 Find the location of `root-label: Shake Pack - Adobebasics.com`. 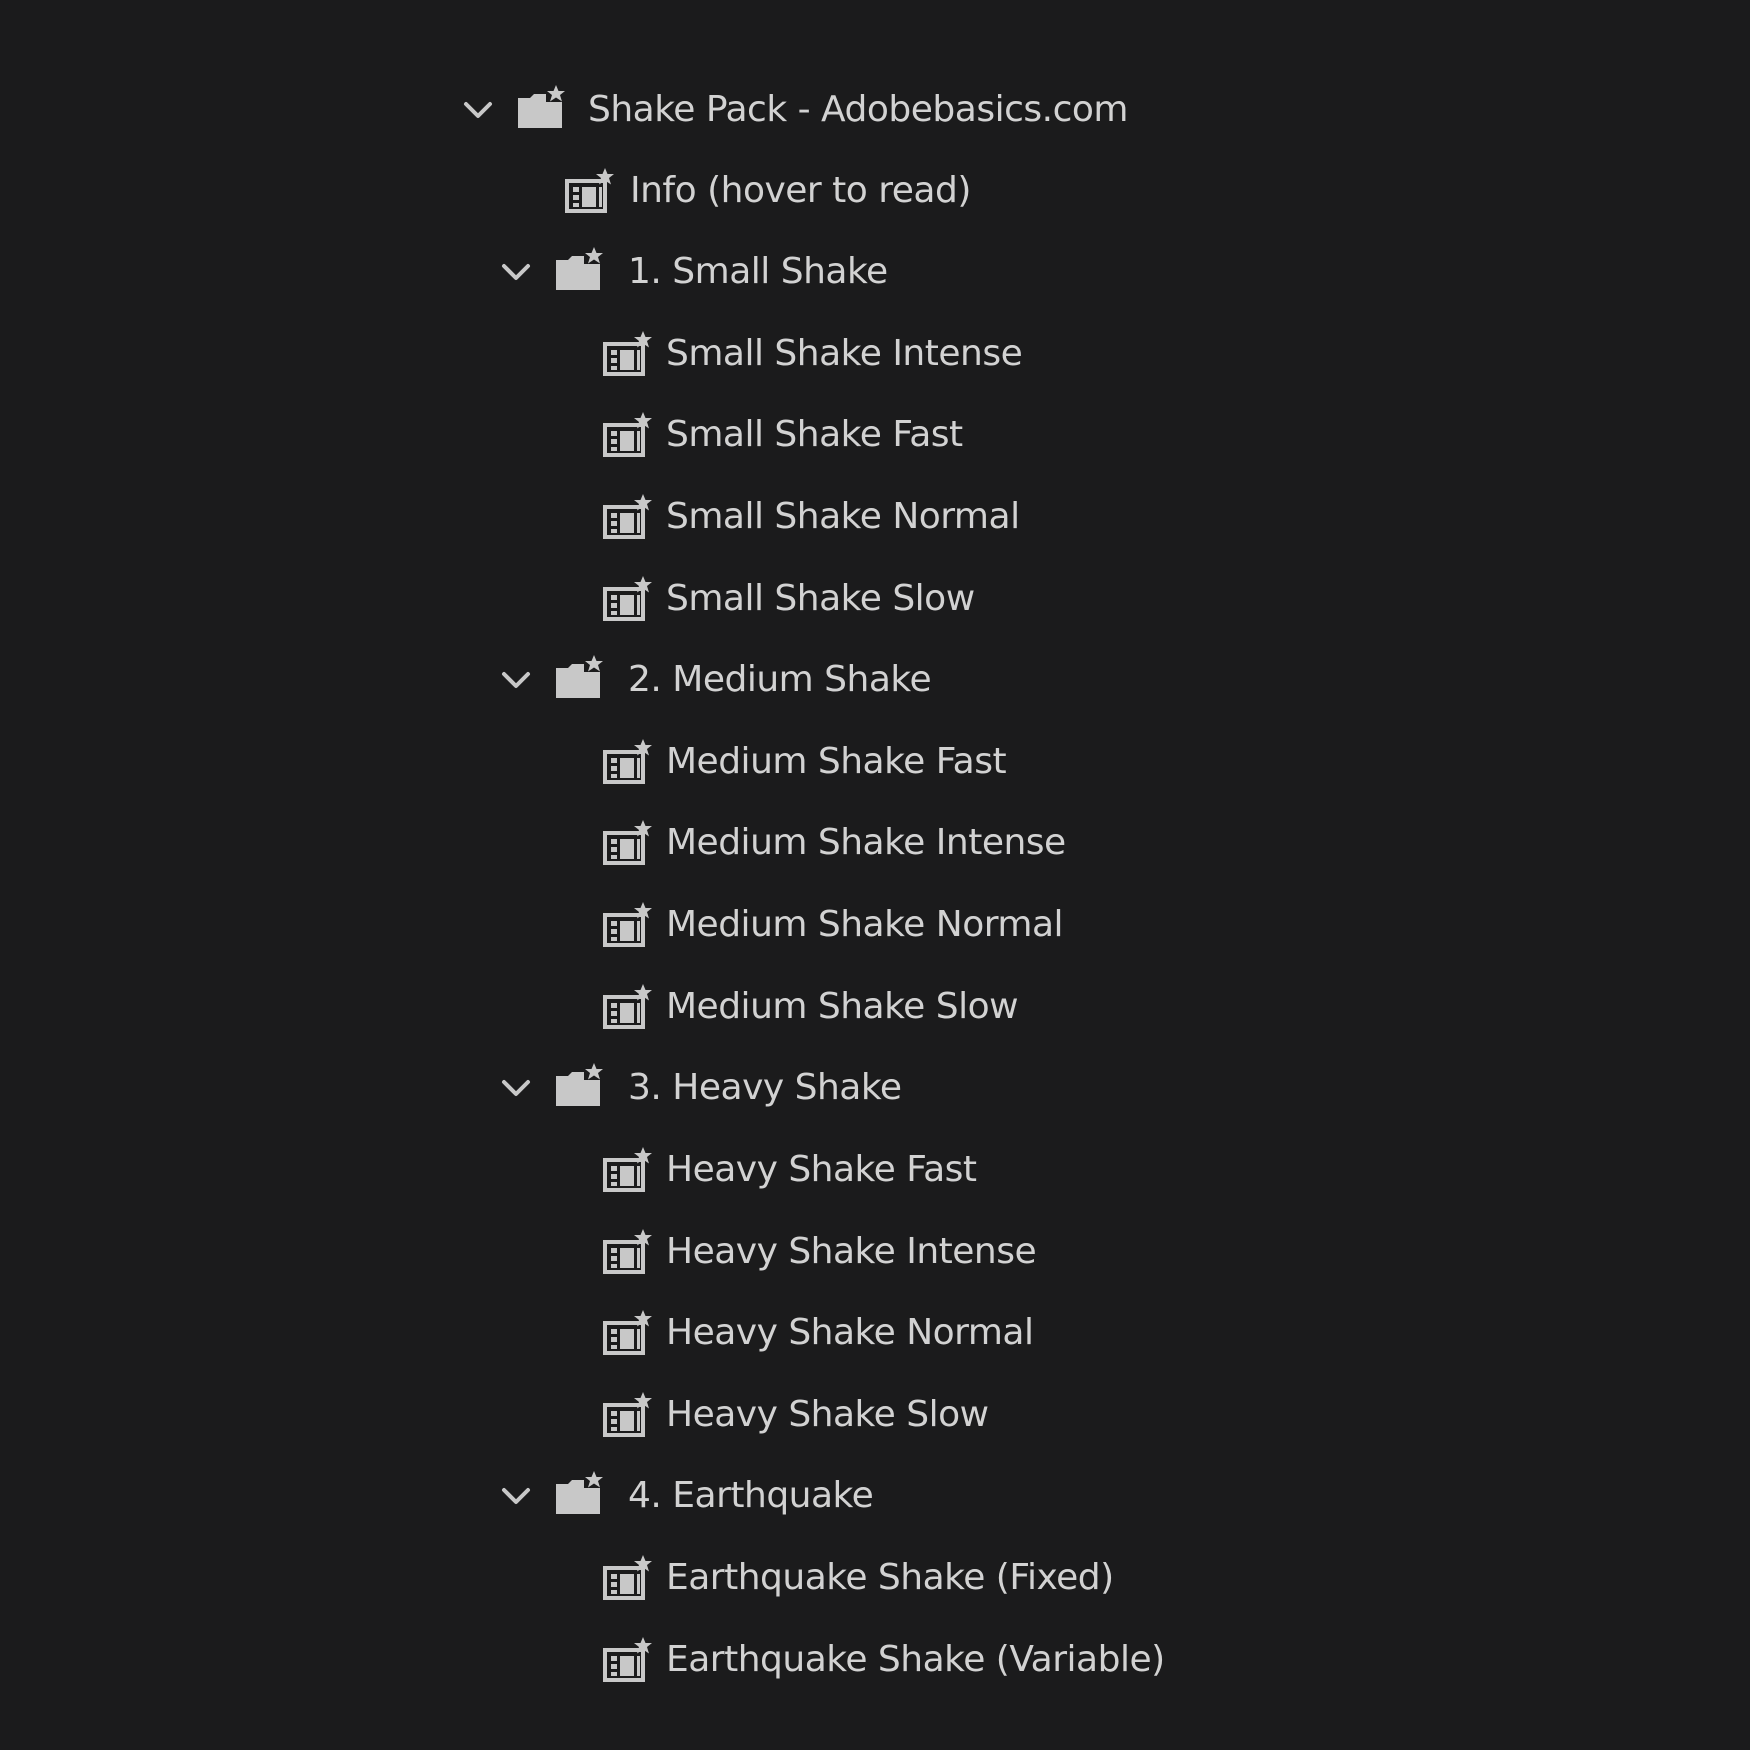

root-label: Shake Pack - Adobebasics.com is located at coordinates (858, 109).